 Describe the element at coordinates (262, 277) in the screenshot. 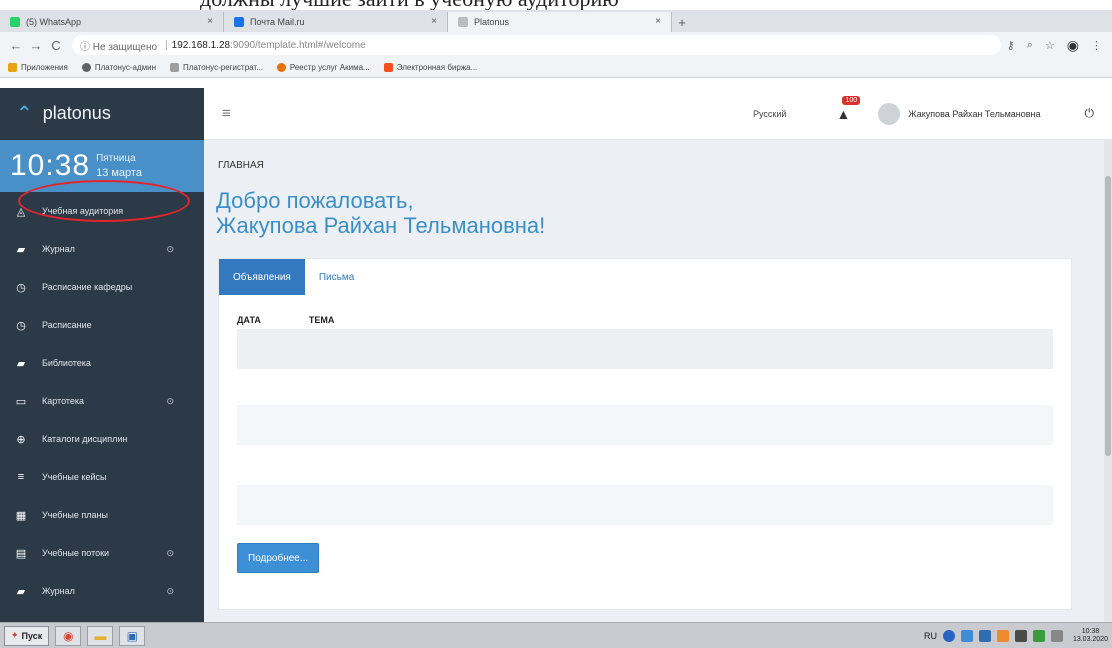

I see `tab-announcements: Объявления` at that location.